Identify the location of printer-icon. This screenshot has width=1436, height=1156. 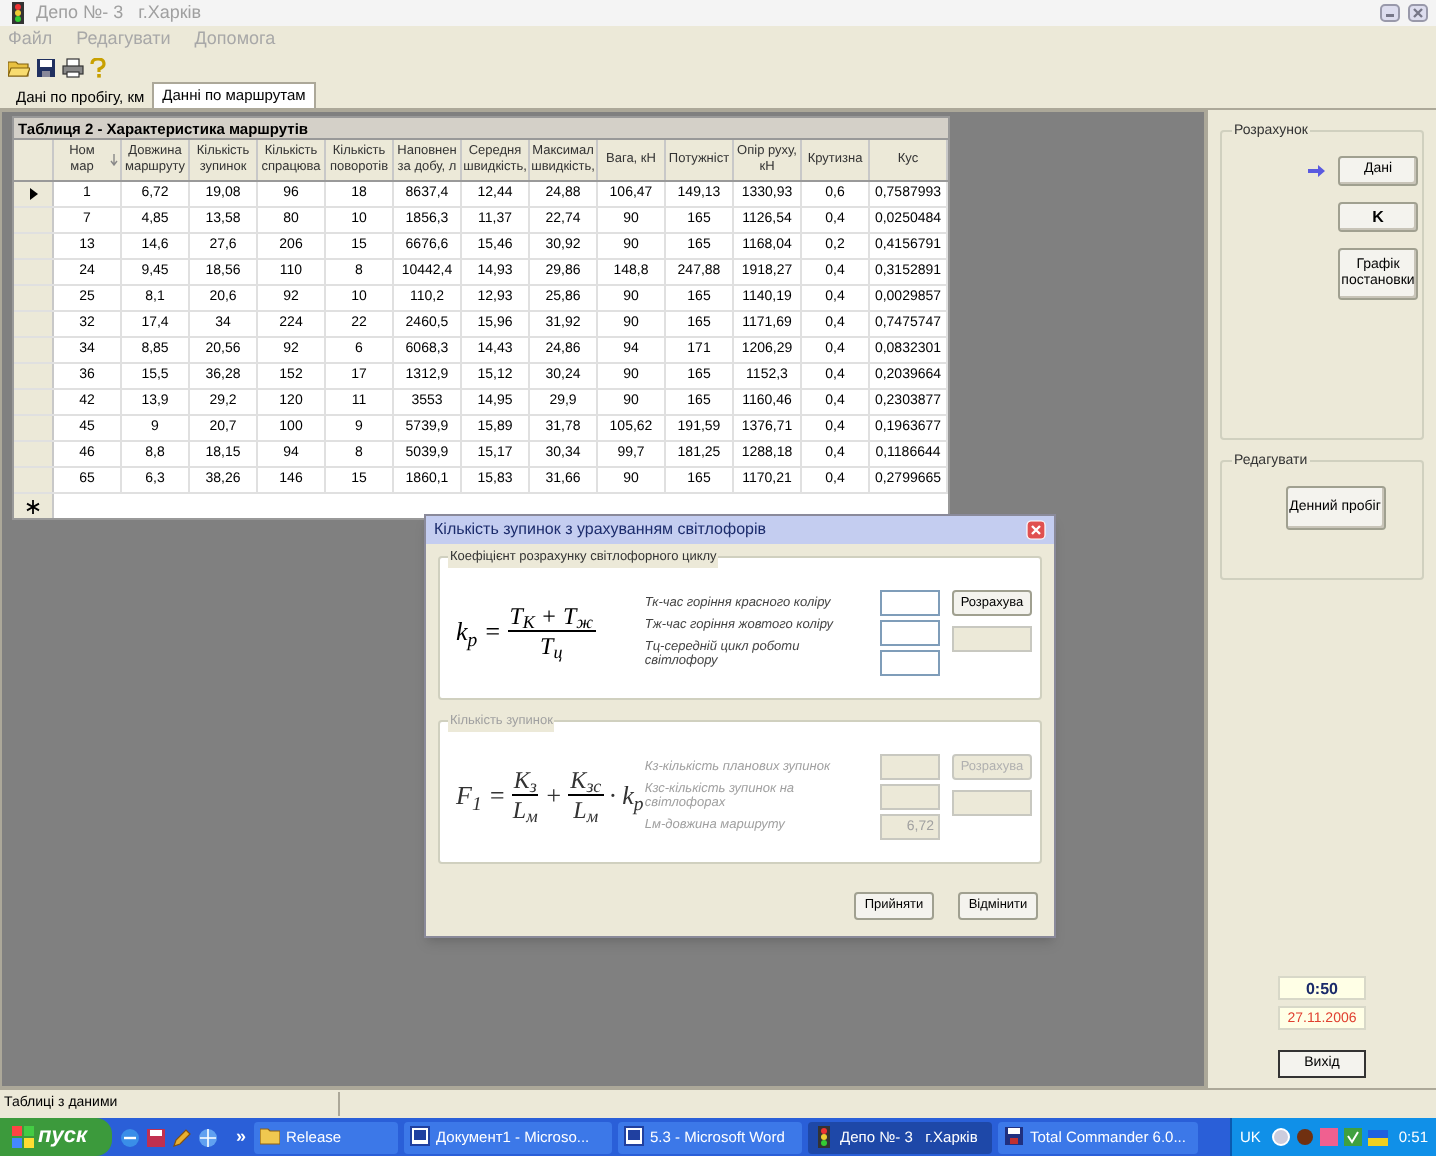
(73, 67).